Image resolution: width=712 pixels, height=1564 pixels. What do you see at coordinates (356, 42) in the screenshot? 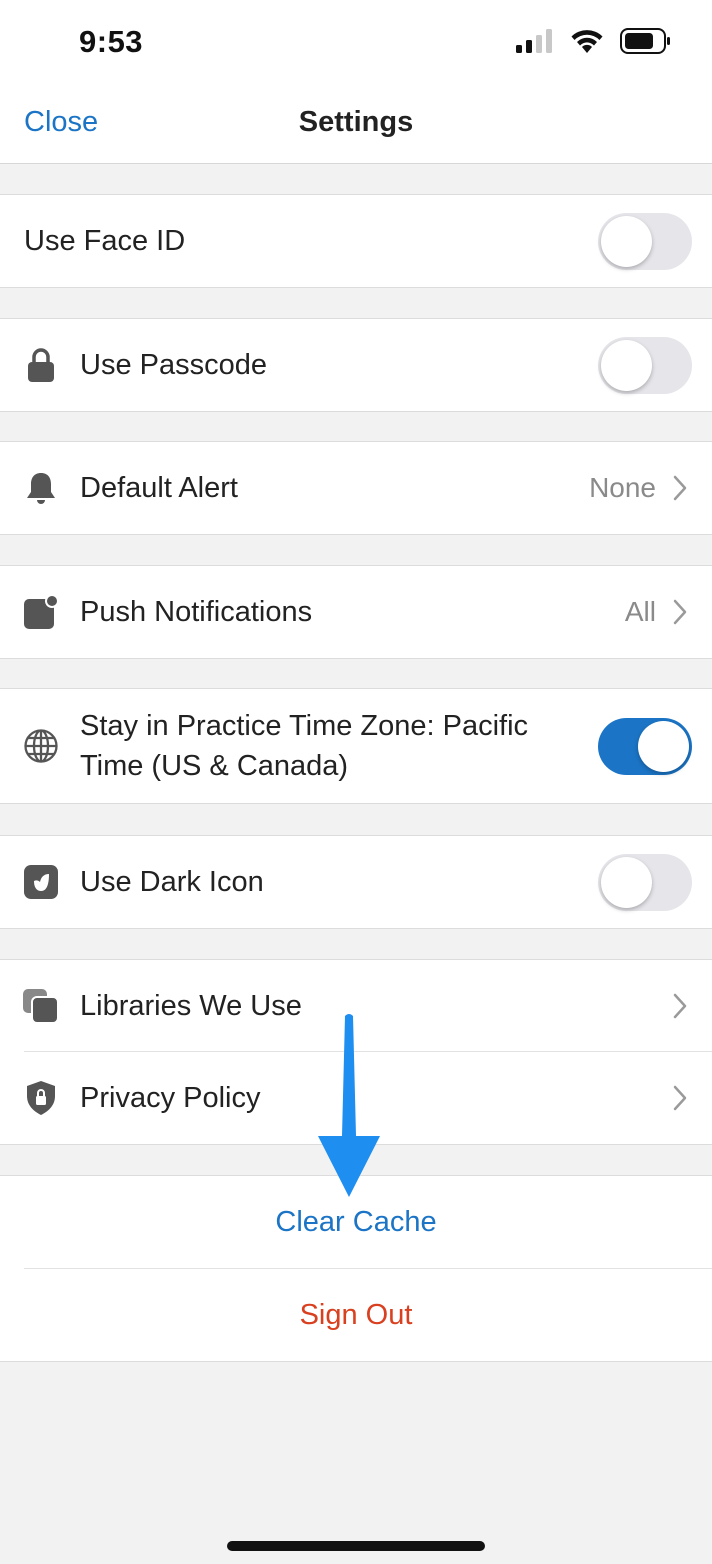
I see `status-bar: 9:53` at bounding box center [356, 42].